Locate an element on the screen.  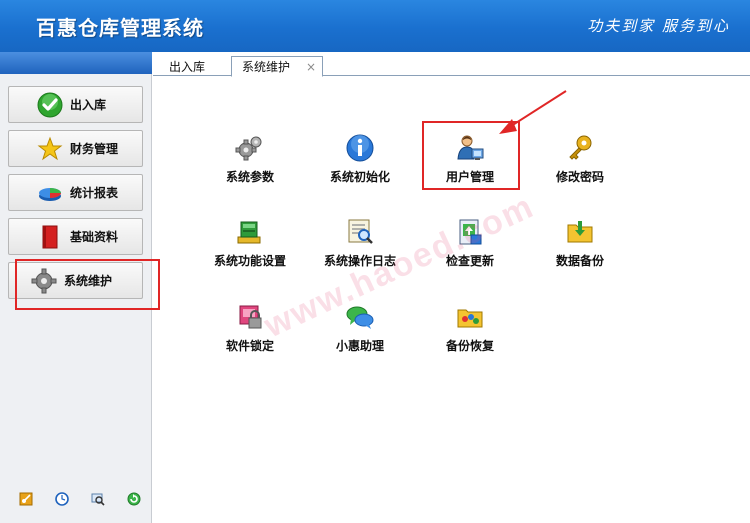
sidebar-item-label: 基础资料 is located at coordinates (94, 237).